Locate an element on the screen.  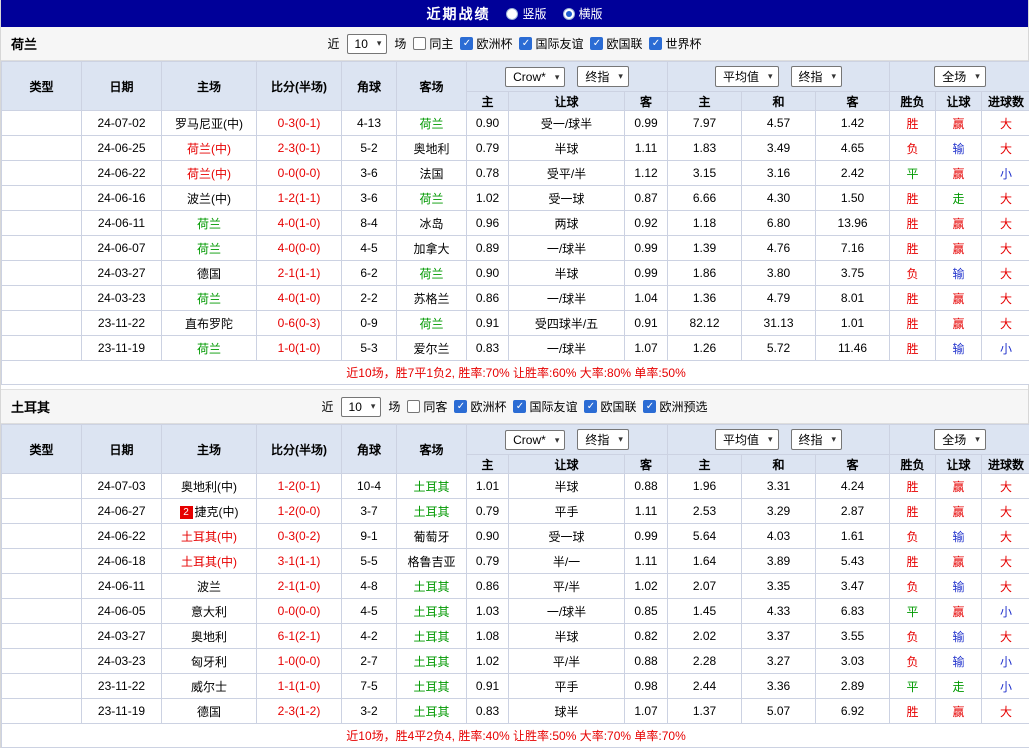
euro-draw-odds-cell: 4.03 is located at coordinates (779, 536).